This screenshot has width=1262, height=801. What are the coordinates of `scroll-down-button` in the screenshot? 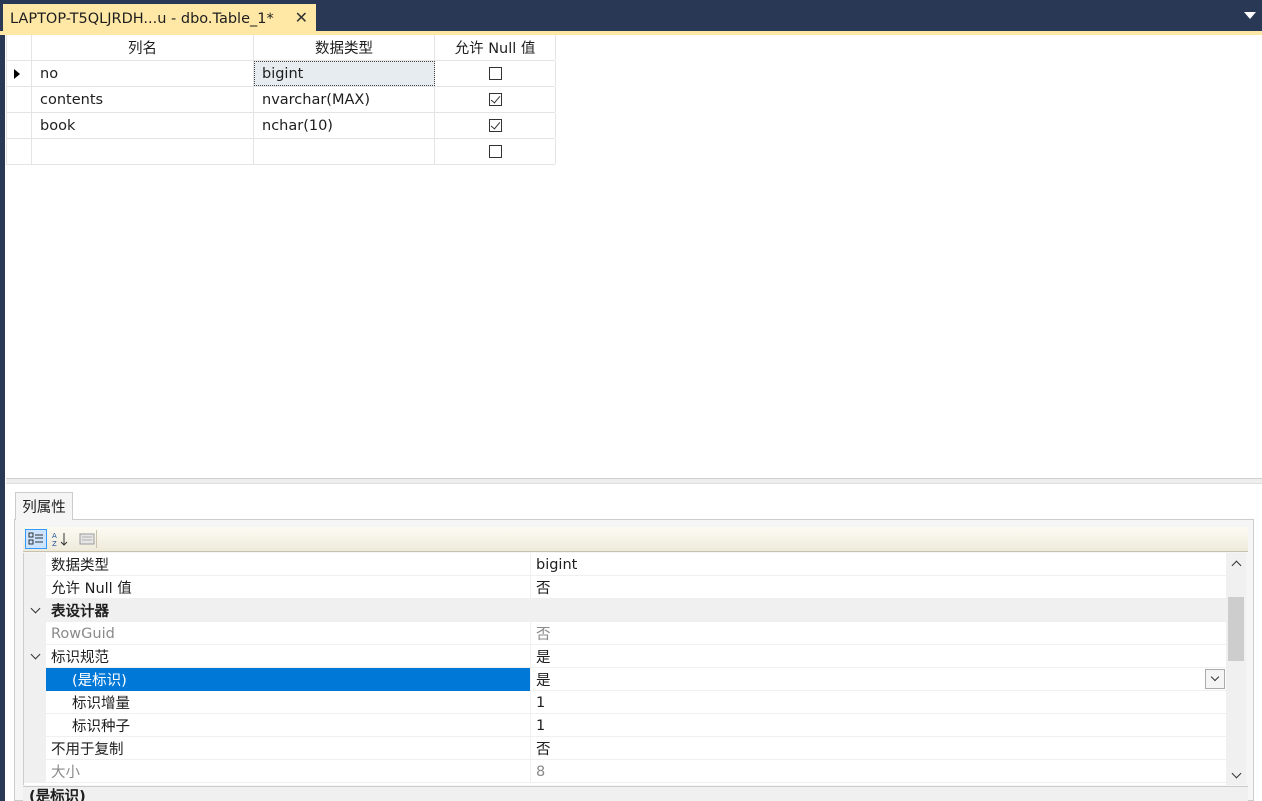 It's located at (1236, 775).